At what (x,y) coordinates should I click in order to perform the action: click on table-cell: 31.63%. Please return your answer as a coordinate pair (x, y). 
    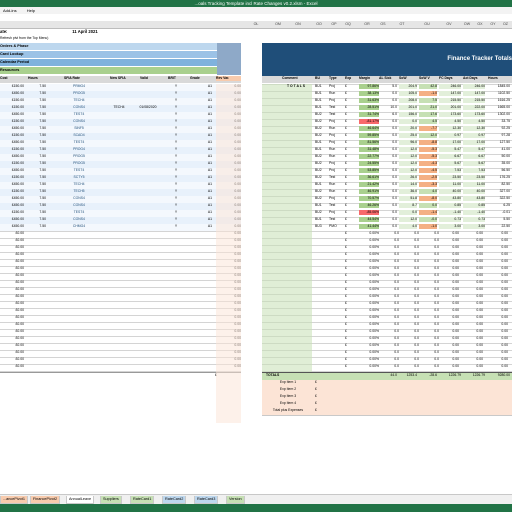
    Looking at the image, I should click on (369, 101).